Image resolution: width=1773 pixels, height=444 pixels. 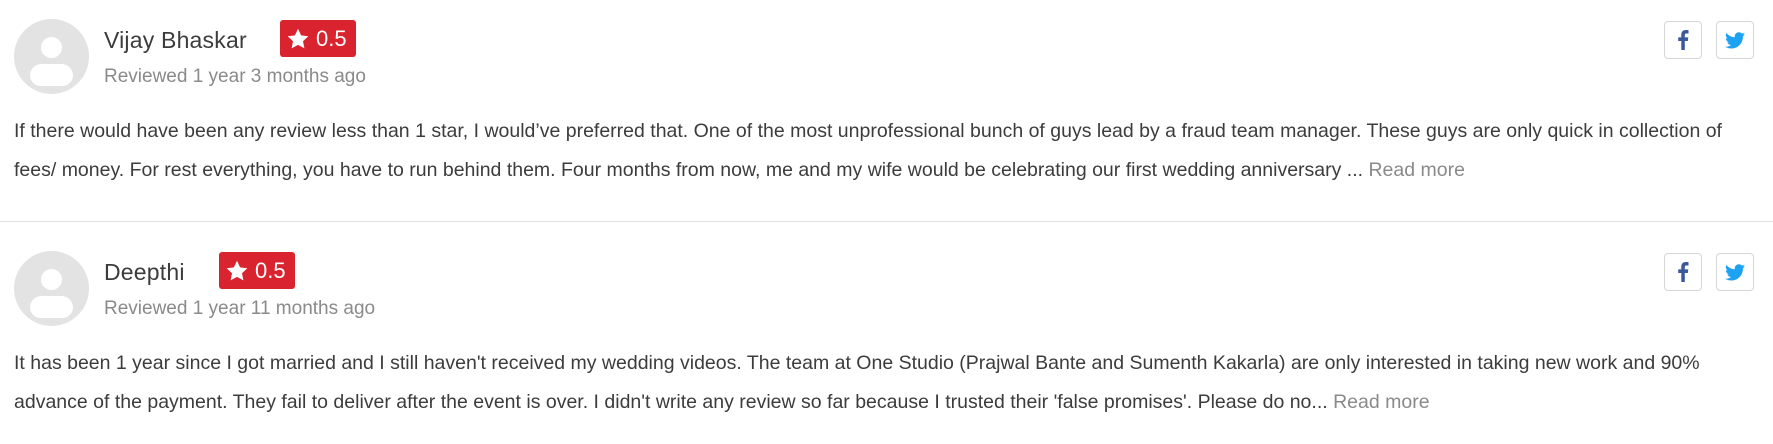 I want to click on reviewer-name: Vijay Bhaskar, so click(x=175, y=40).